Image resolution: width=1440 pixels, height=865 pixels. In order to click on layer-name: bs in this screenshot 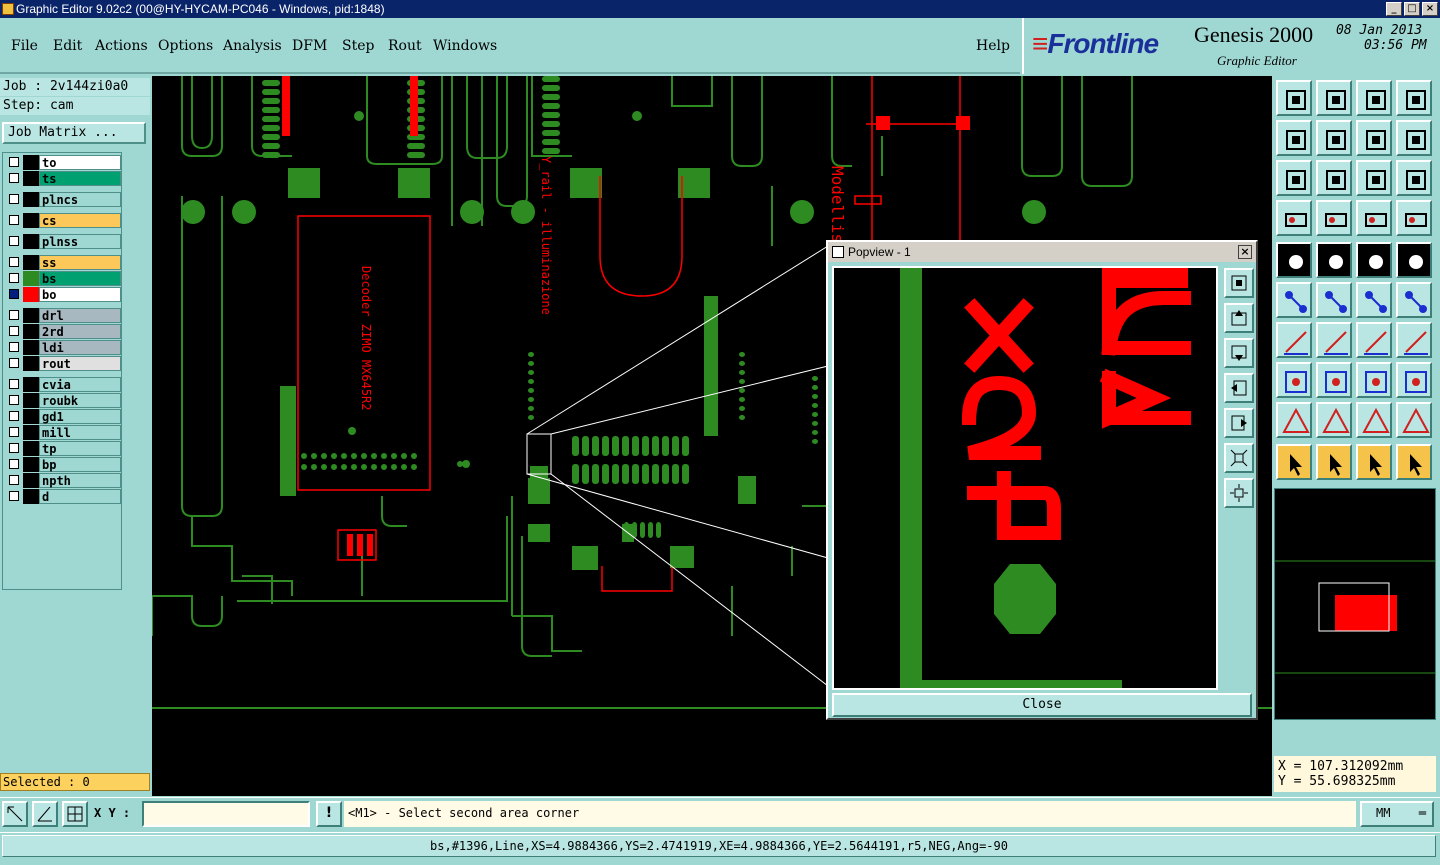, I will do `click(80, 278)`.